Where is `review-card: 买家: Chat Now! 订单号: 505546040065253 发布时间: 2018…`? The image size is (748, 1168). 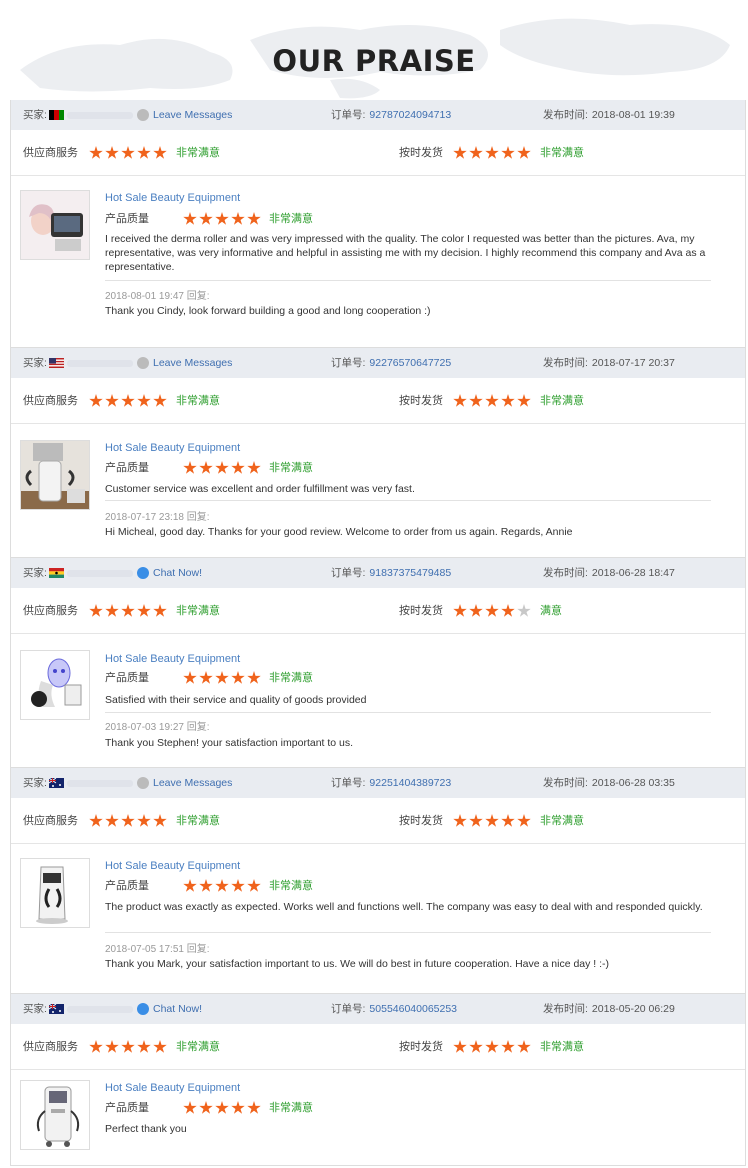 review-card: 买家: Chat Now! 订单号: 505546040065253 发布时间: 2018… is located at coordinates (378, 1080).